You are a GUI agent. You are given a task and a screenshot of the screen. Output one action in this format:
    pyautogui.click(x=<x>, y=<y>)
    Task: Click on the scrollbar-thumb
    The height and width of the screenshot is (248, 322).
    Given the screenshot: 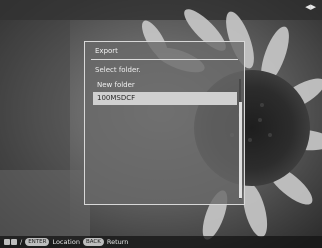 What is the action you would take?
    pyautogui.click(x=240, y=150)
    